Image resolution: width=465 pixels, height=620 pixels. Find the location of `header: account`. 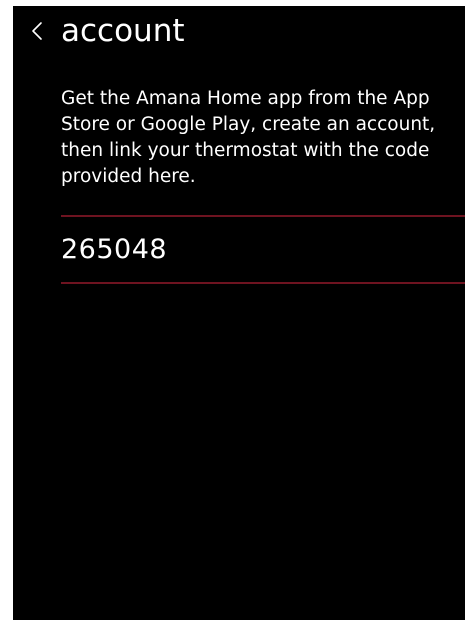

header: account is located at coordinates (239, 32).